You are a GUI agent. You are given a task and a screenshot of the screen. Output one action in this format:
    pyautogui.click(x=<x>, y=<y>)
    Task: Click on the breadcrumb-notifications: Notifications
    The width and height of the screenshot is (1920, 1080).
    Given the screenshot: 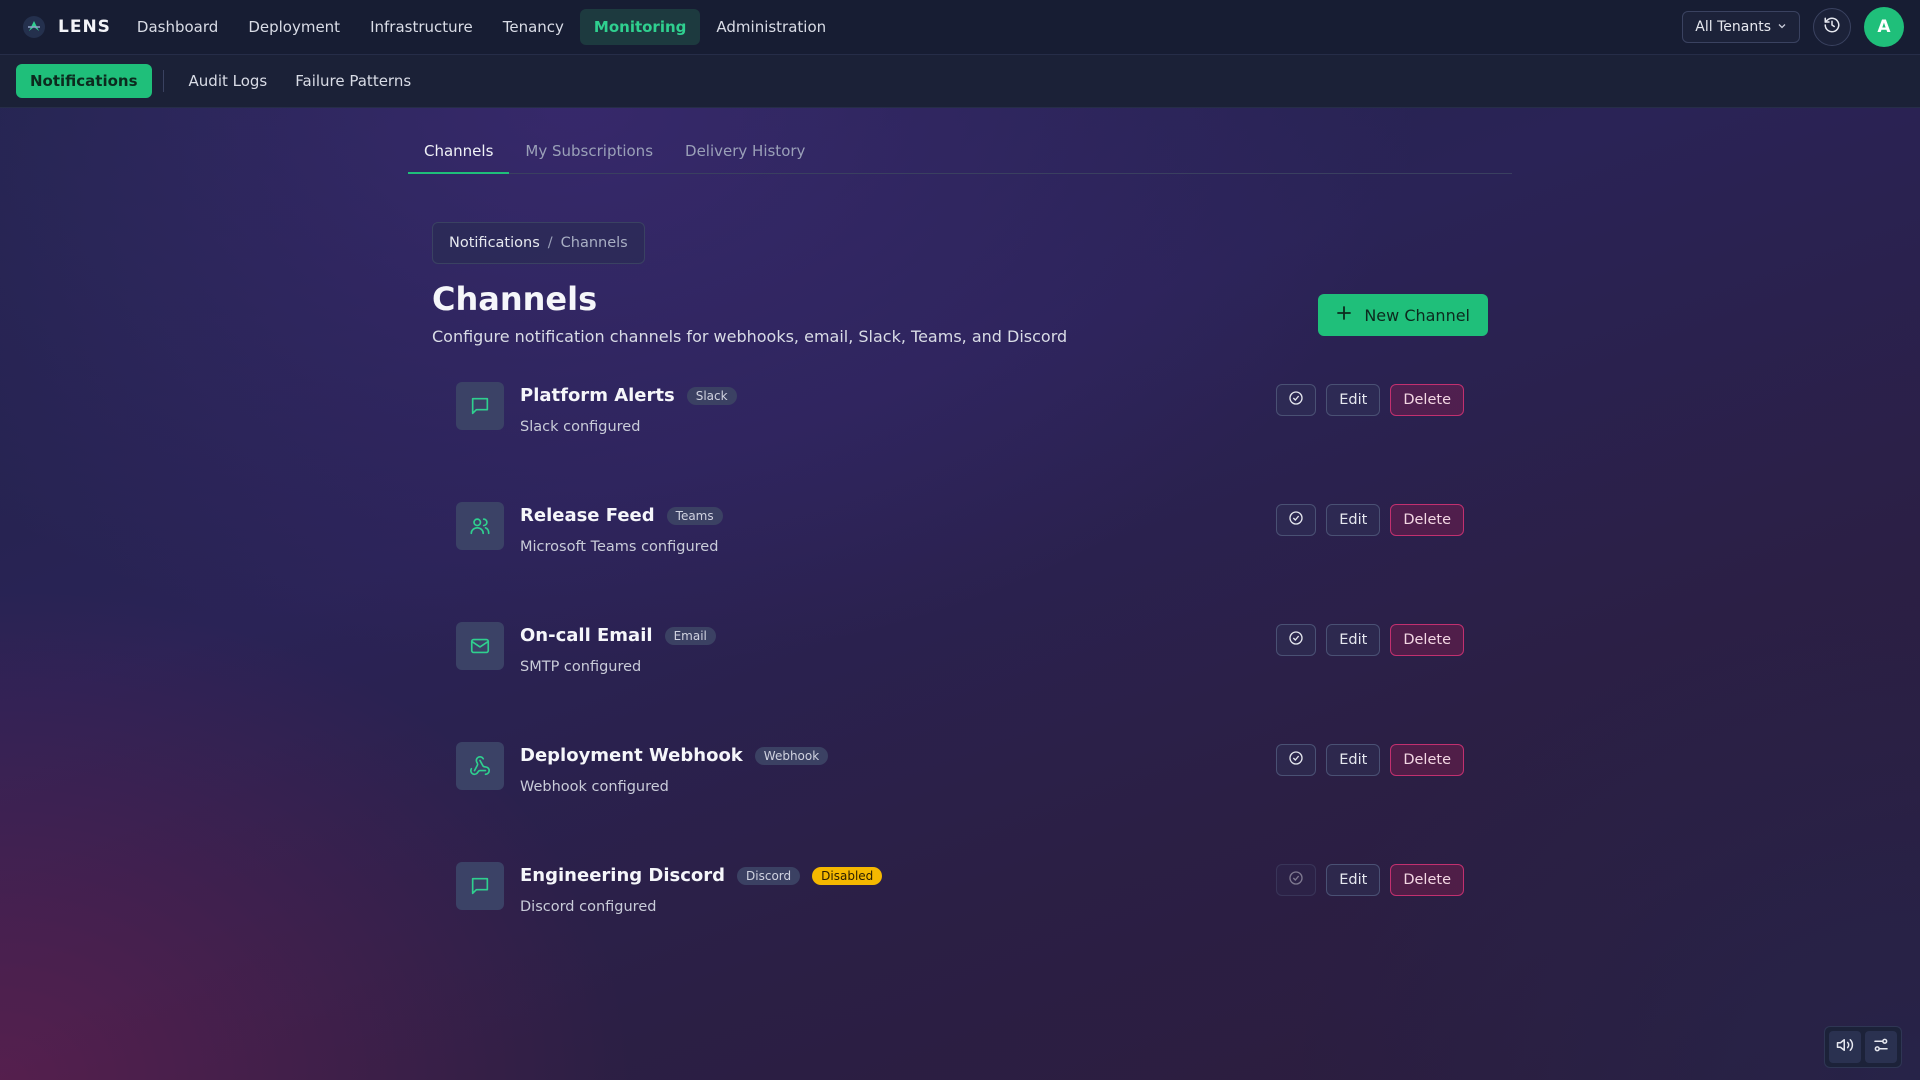 What is the action you would take?
    pyautogui.click(x=494, y=243)
    